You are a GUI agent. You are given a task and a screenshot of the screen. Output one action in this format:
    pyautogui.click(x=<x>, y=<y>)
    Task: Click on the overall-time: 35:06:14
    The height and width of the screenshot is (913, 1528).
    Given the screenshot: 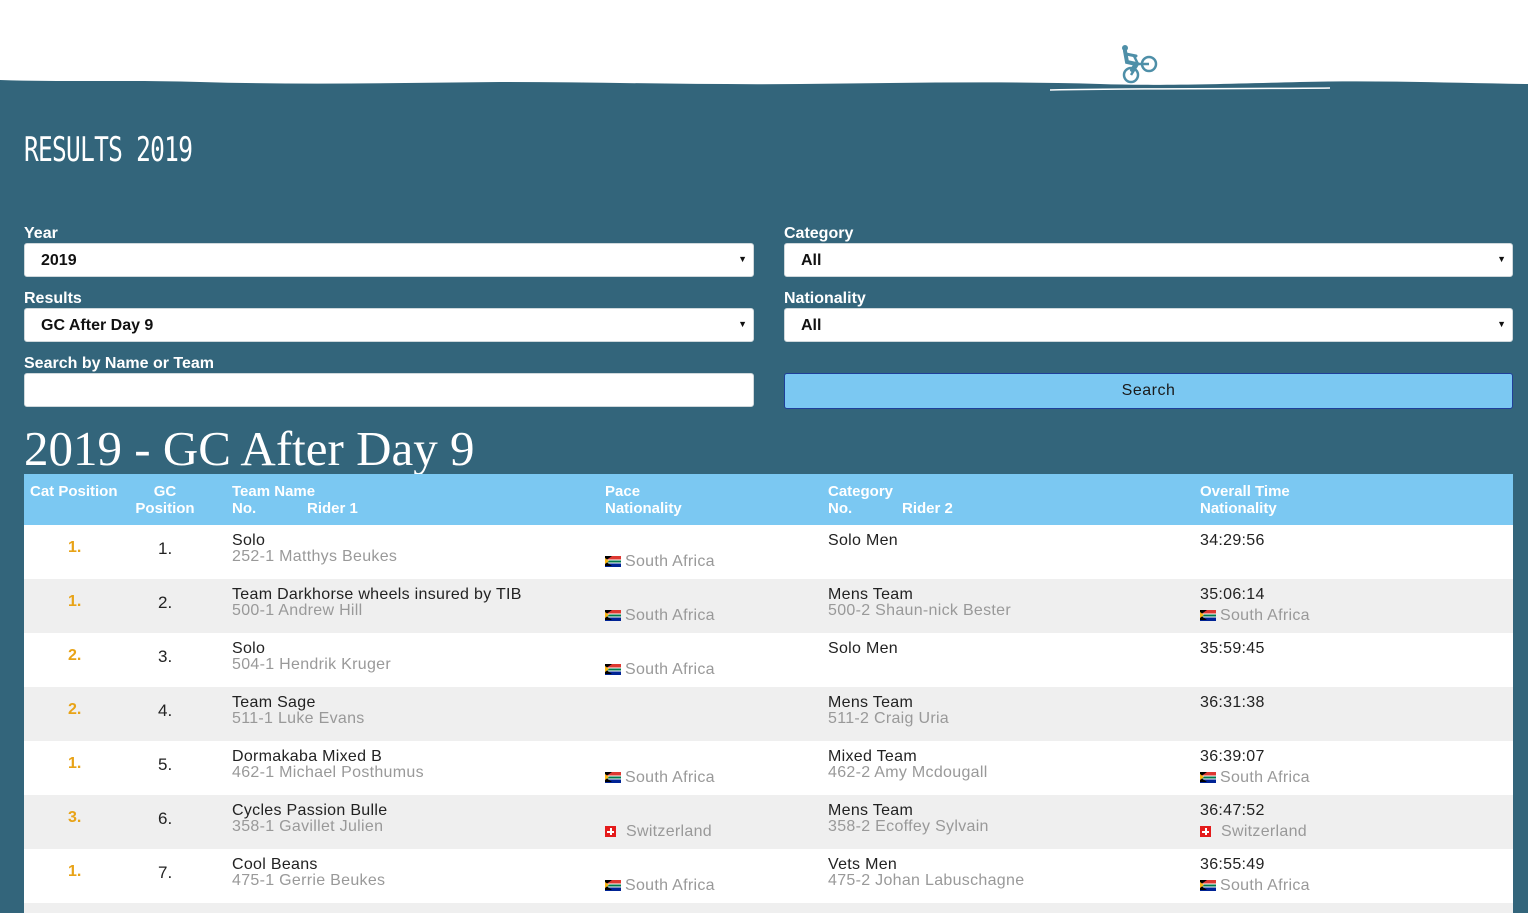 What is the action you would take?
    pyautogui.click(x=1232, y=594)
    